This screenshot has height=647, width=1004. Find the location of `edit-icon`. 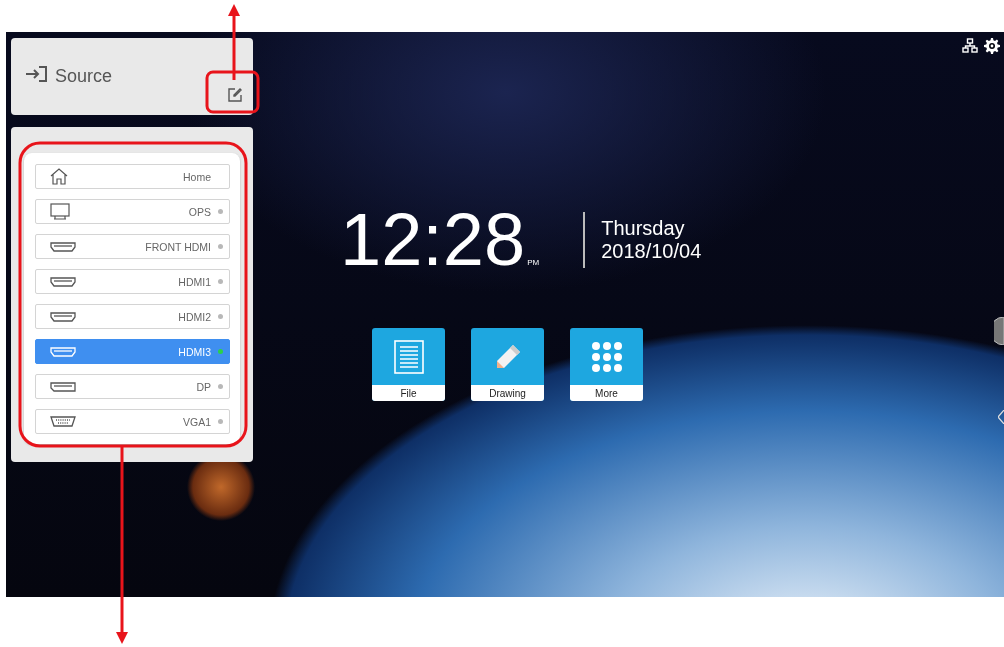

edit-icon is located at coordinates (235, 95).